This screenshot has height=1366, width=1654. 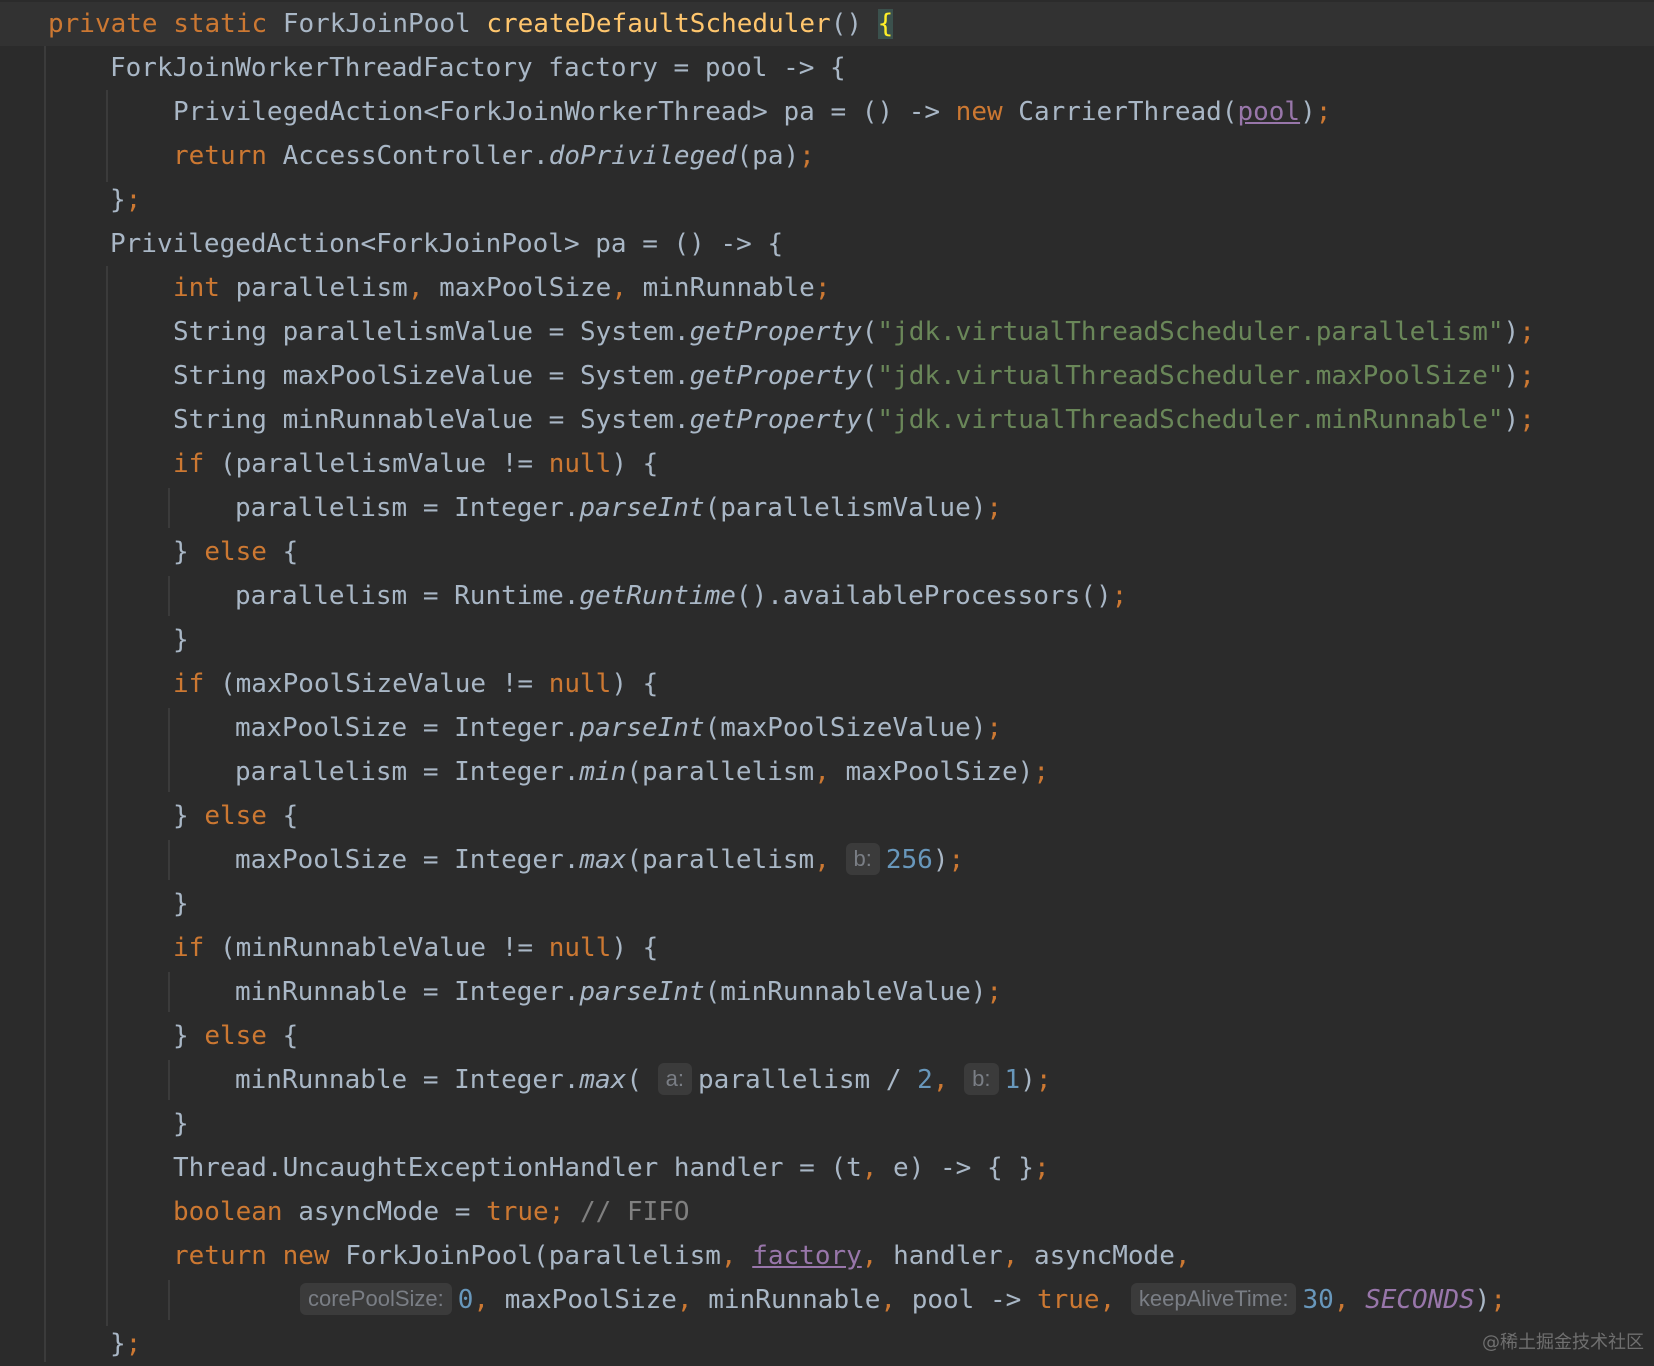 What do you see at coordinates (775, 332) in the screenshot?
I see `static-method-call: getProperty` at bounding box center [775, 332].